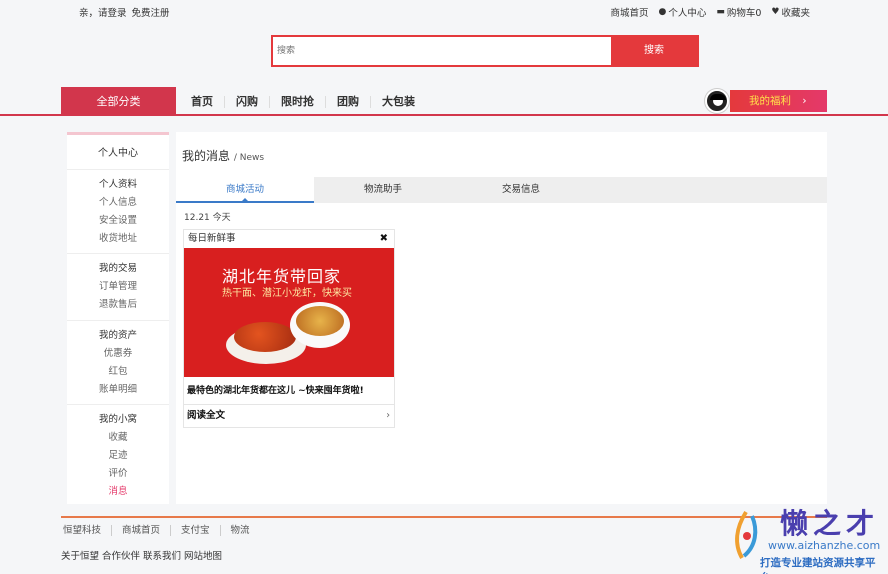  I want to click on user-center-label: 个人中心, so click(687, 13).